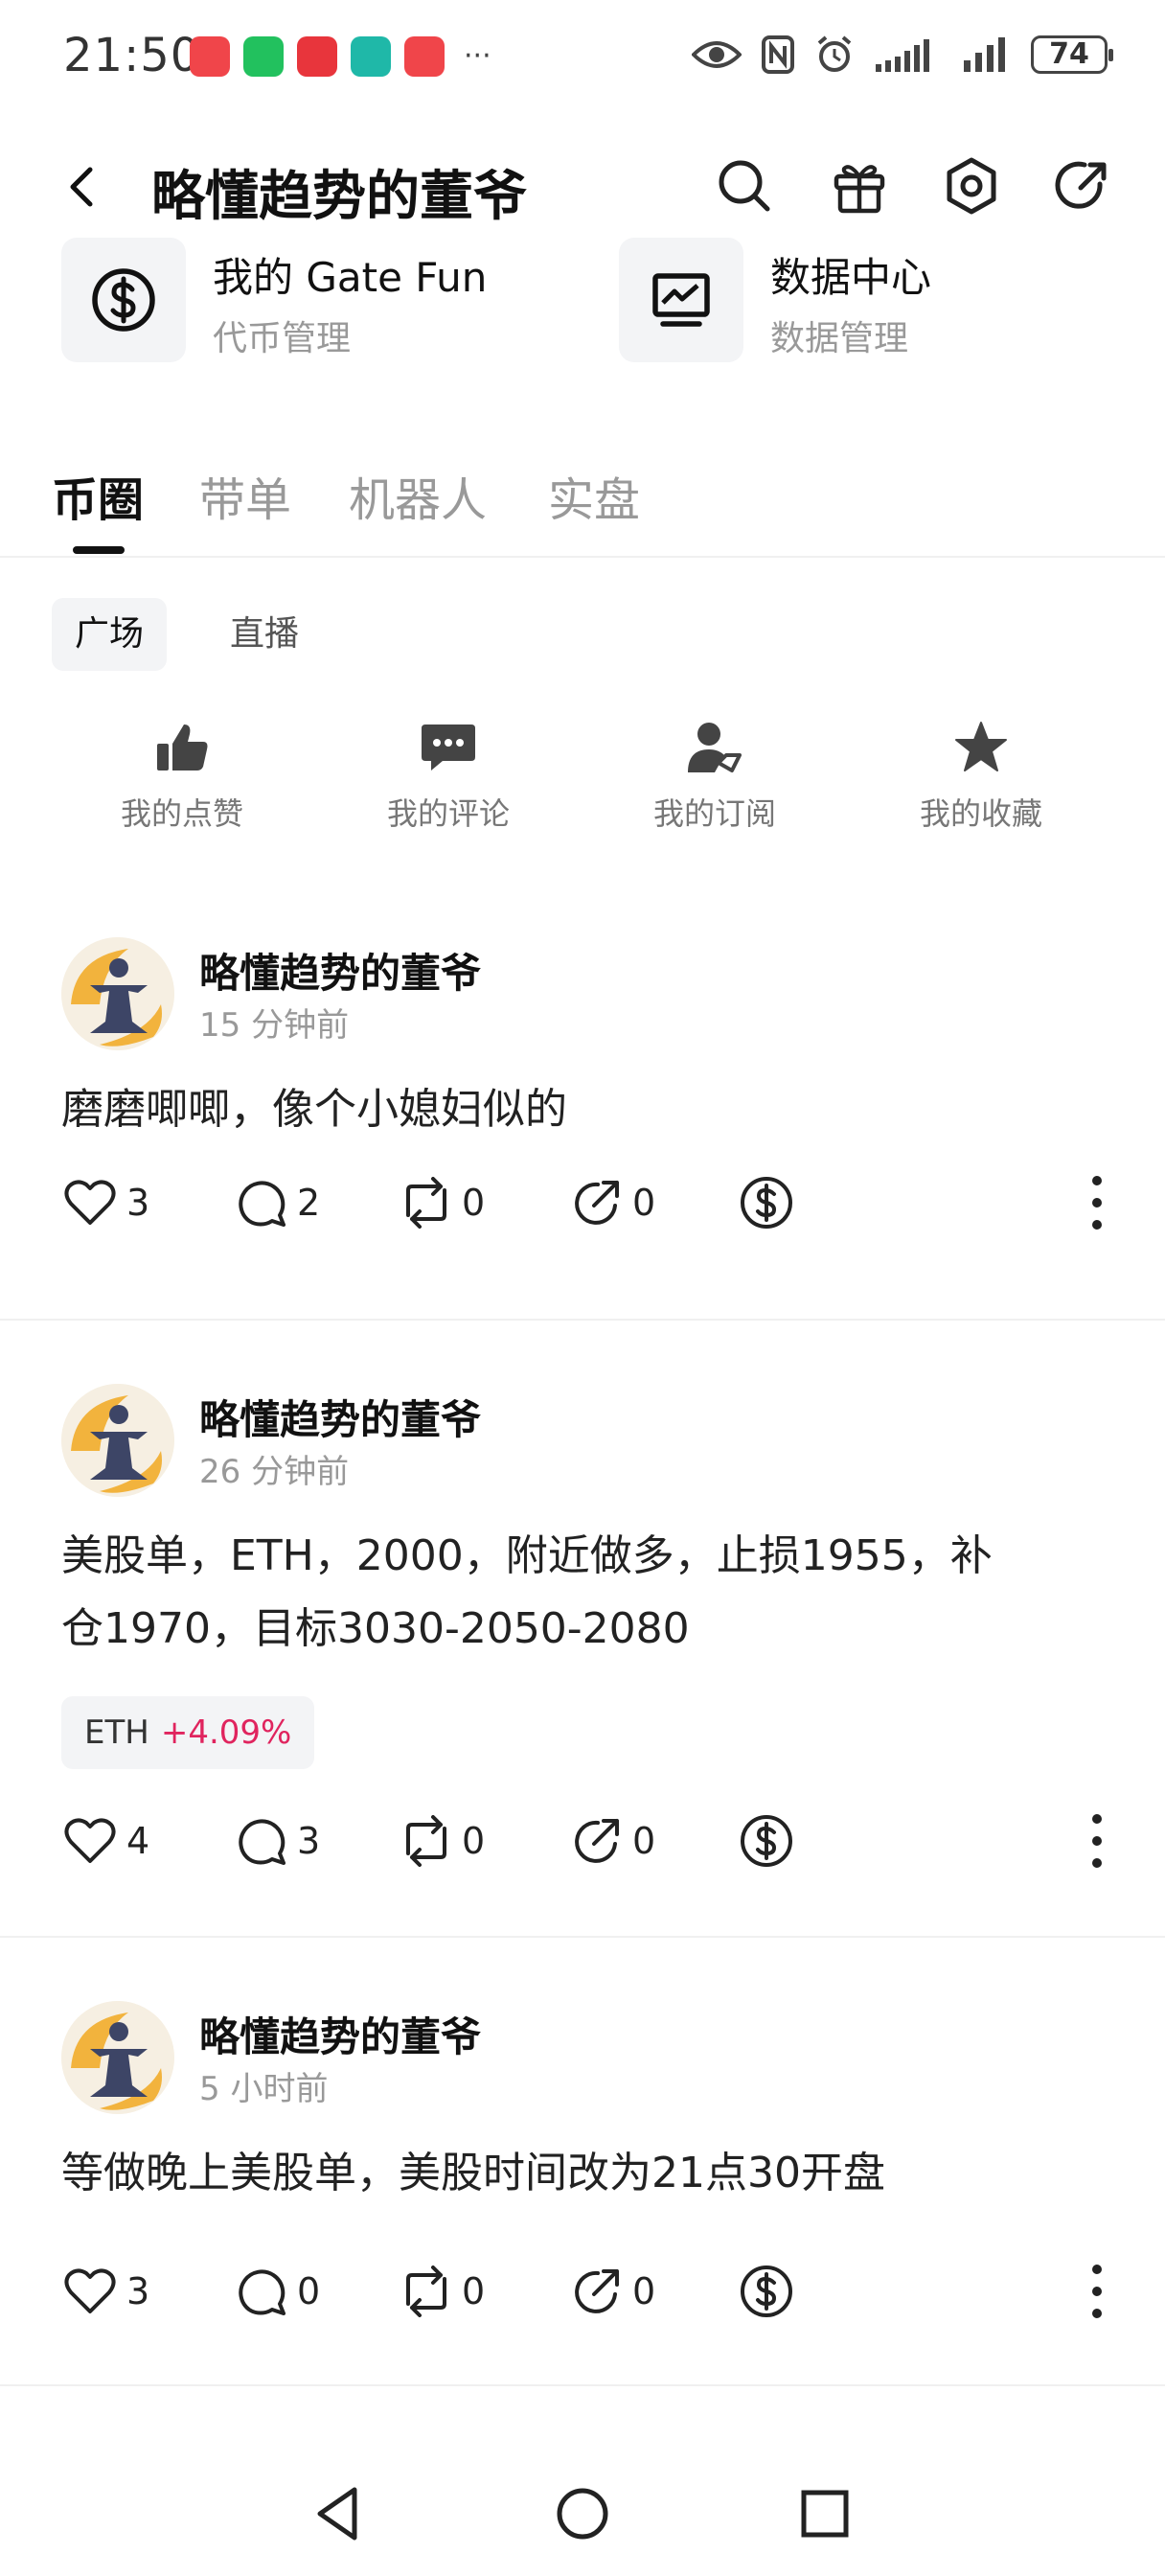  I want to click on repost-icon, so click(426, 2291).